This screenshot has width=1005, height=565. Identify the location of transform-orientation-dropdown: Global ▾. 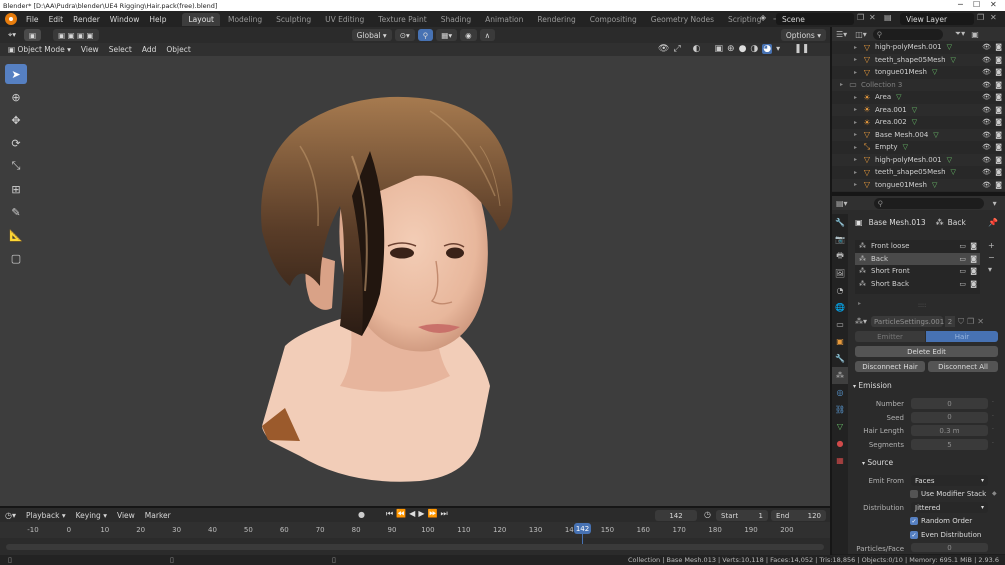
(371, 35).